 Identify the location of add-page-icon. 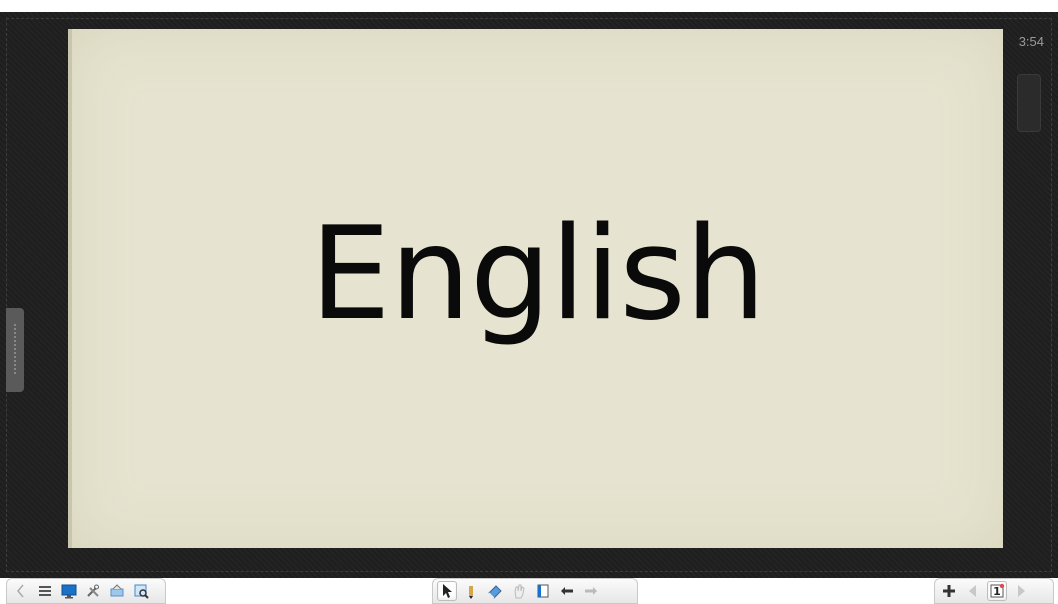
(949, 591).